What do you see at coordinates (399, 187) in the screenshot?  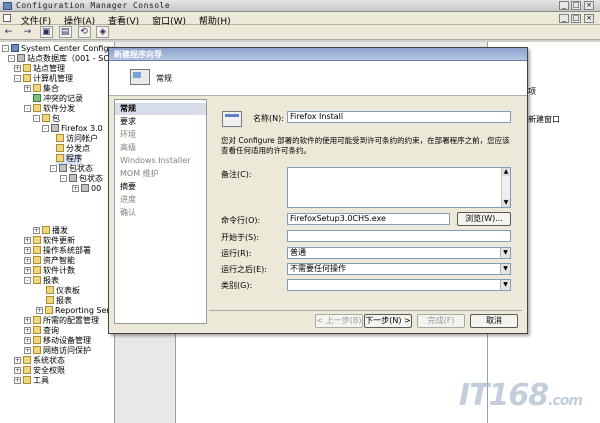 I see `comment-field: ▲ ▼` at bounding box center [399, 187].